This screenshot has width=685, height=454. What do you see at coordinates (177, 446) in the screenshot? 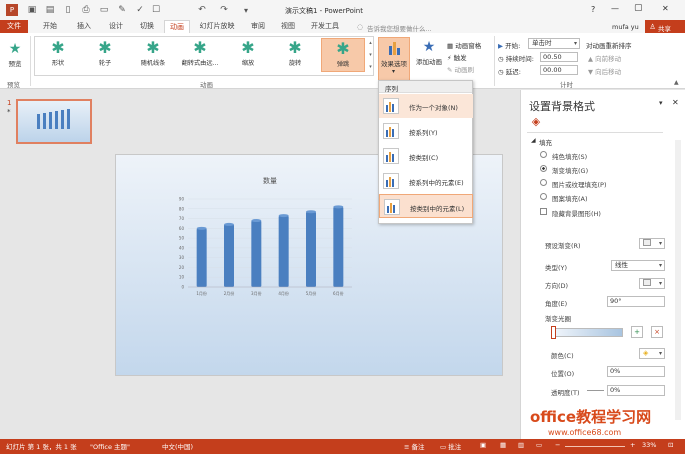
I see `language: 中文(中国)` at bounding box center [177, 446].